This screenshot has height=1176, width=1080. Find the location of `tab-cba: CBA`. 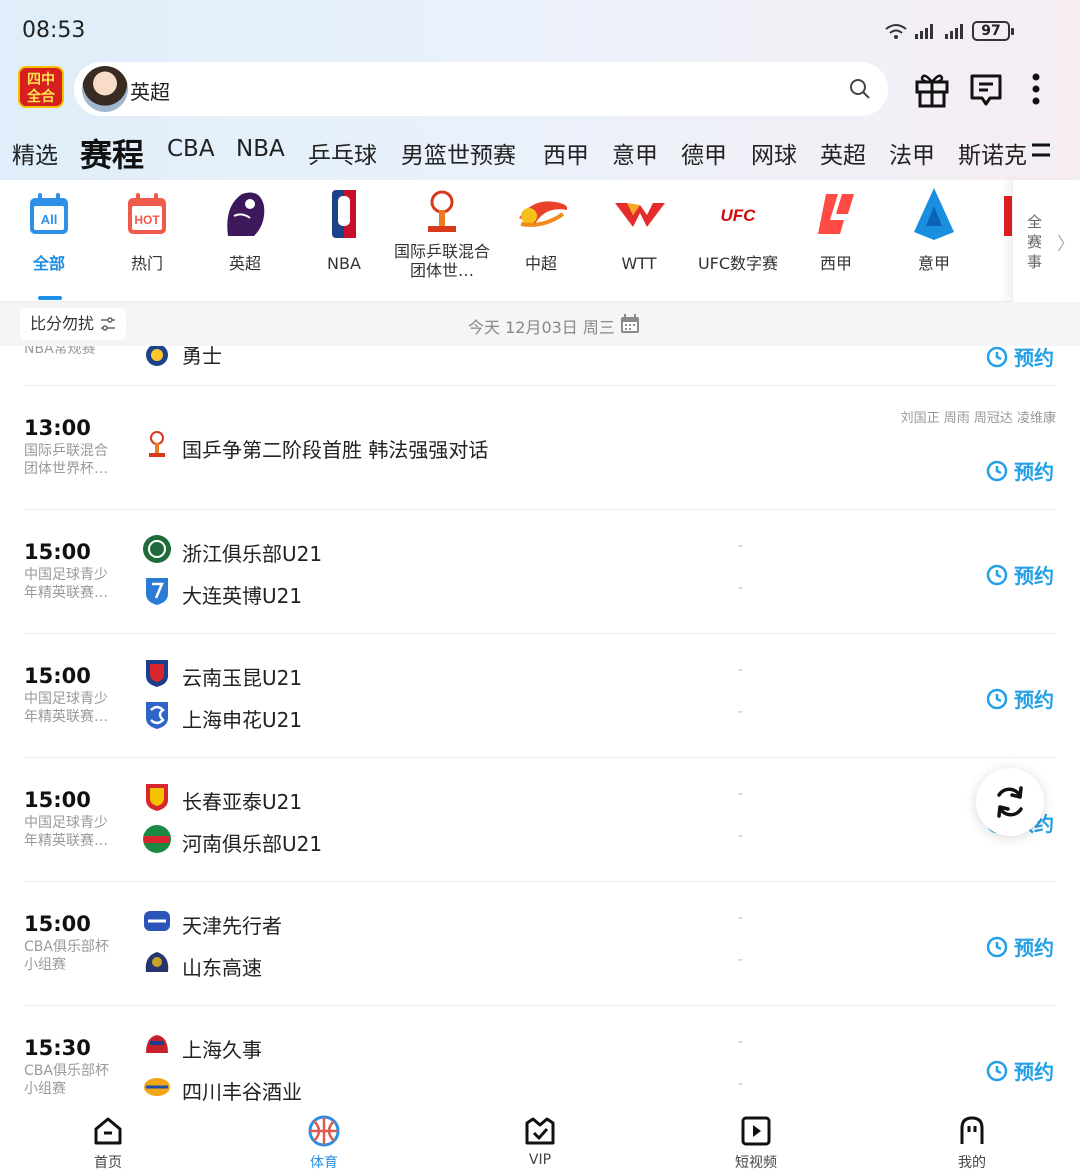

tab-cba: CBA is located at coordinates (191, 149).